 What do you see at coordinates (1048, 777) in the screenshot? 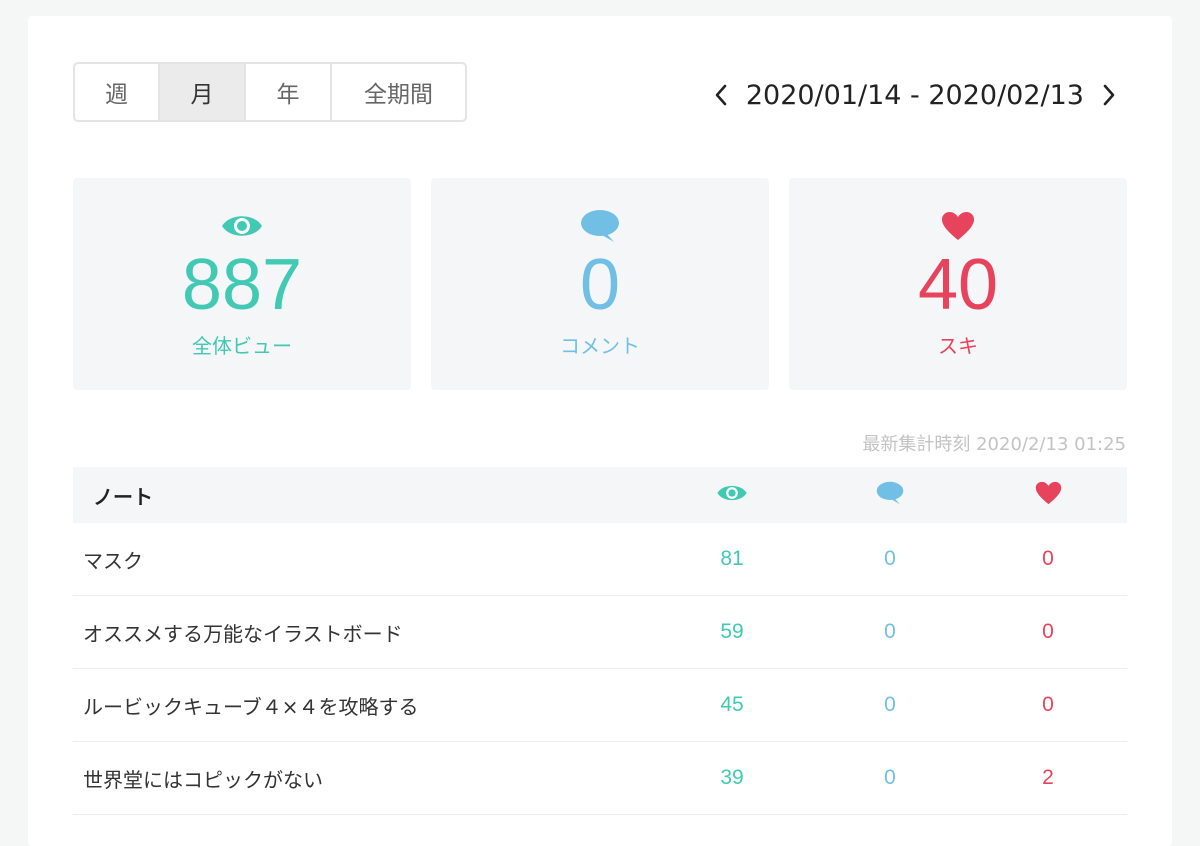
I see `note-likes: 2` at bounding box center [1048, 777].